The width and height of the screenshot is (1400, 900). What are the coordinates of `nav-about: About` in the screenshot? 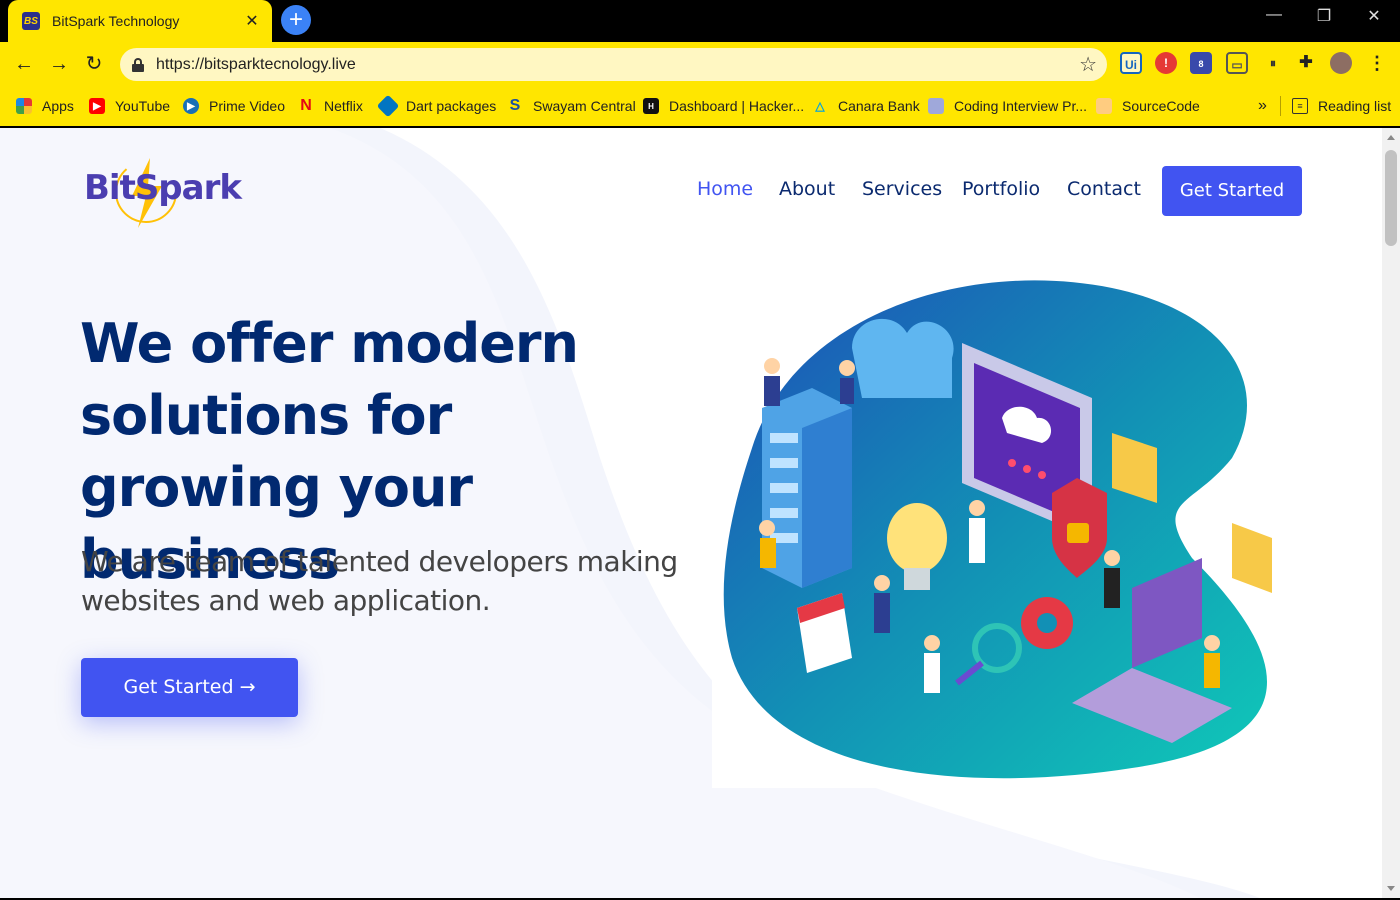 It's located at (807, 189).